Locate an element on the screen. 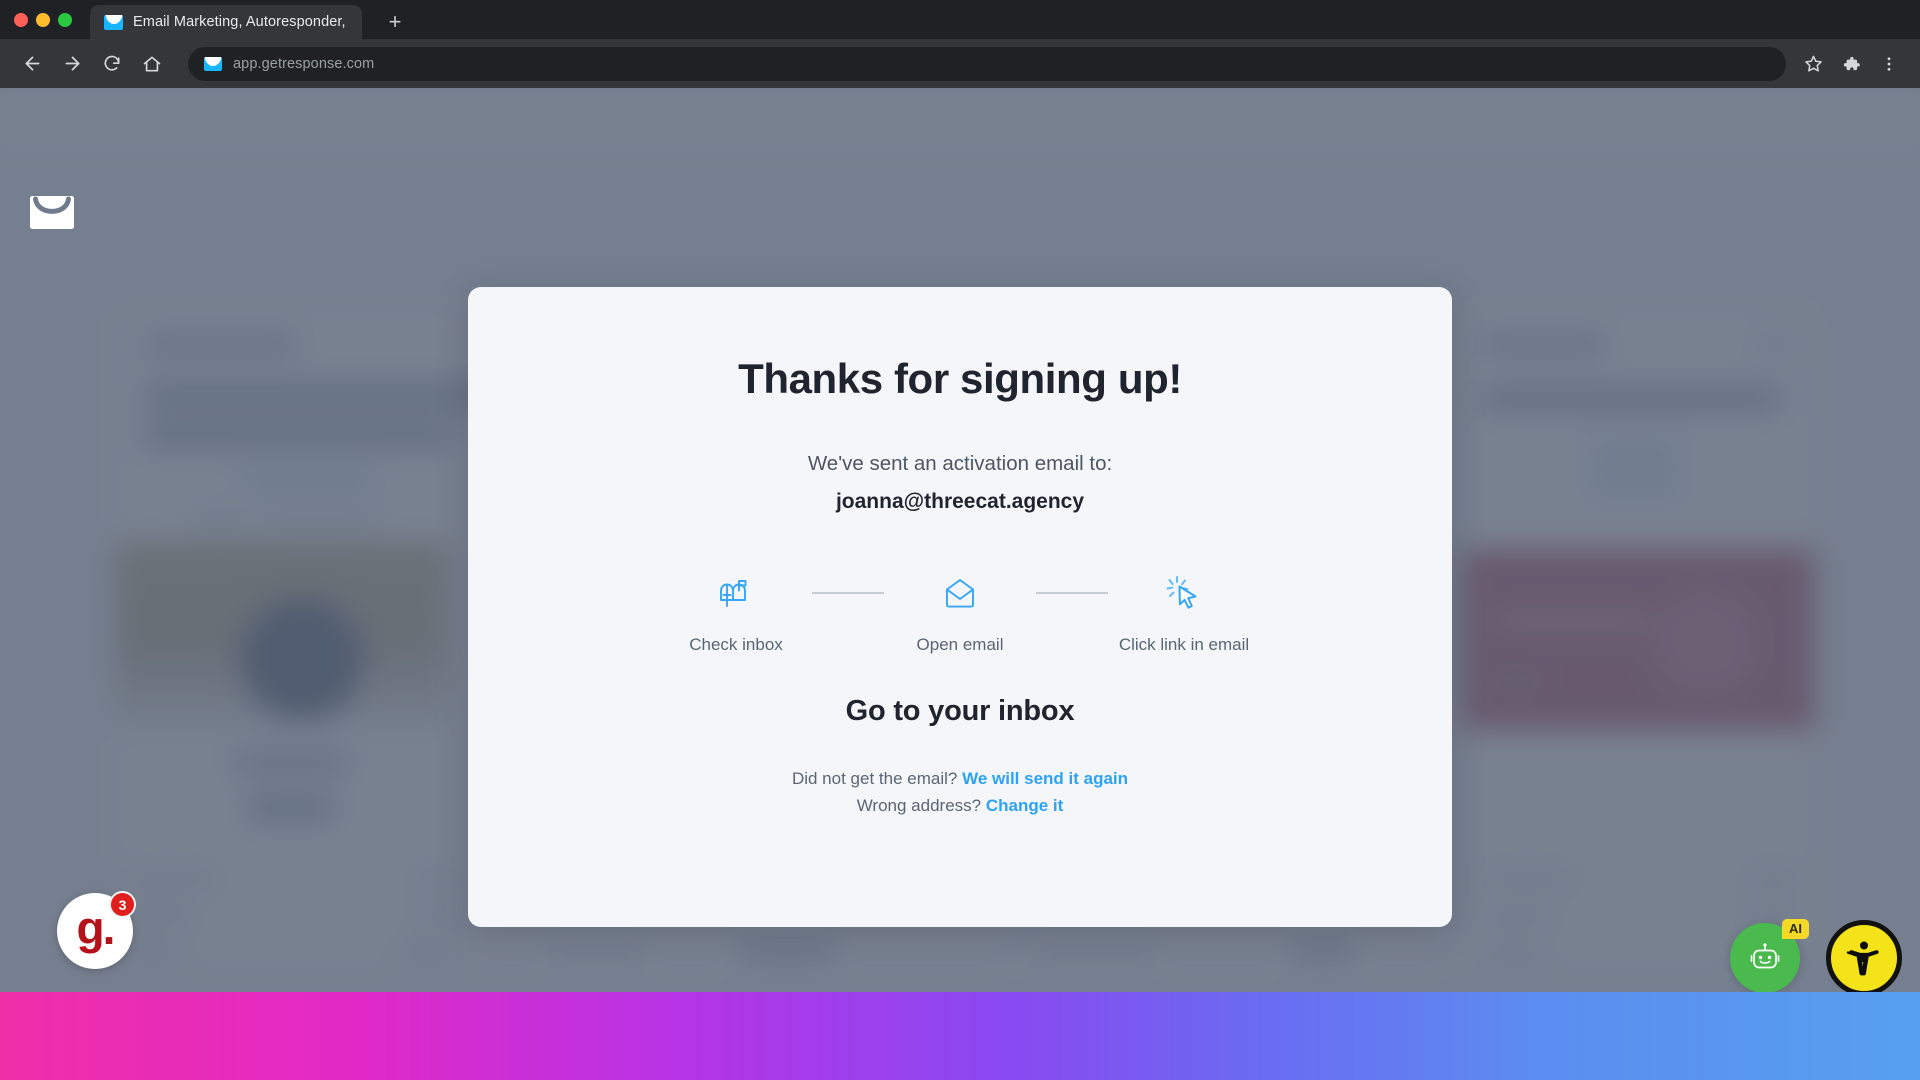 The height and width of the screenshot is (1080, 1920). reload-button is located at coordinates (112, 64).